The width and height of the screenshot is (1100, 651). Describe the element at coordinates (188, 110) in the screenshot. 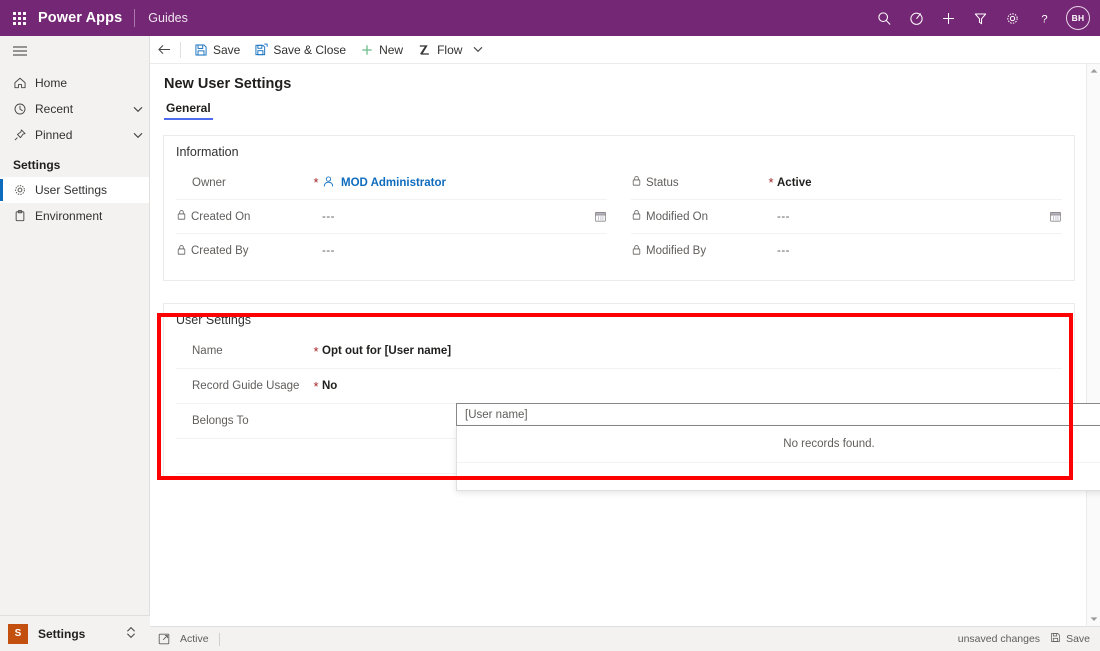

I see `tab-general: General` at that location.